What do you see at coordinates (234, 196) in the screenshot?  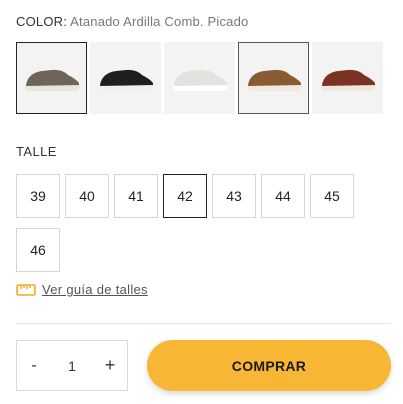 I see `size-option: 43` at bounding box center [234, 196].